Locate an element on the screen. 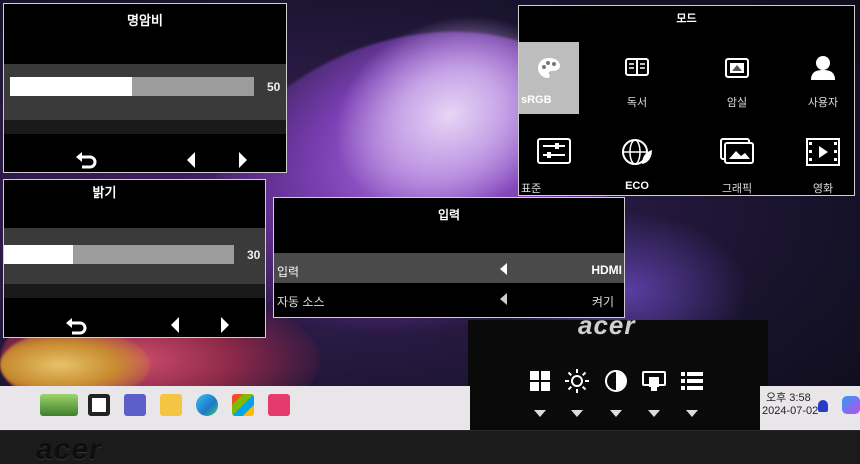 This screenshot has width=860, height=464. contrast-icon is located at coordinates (616, 381).